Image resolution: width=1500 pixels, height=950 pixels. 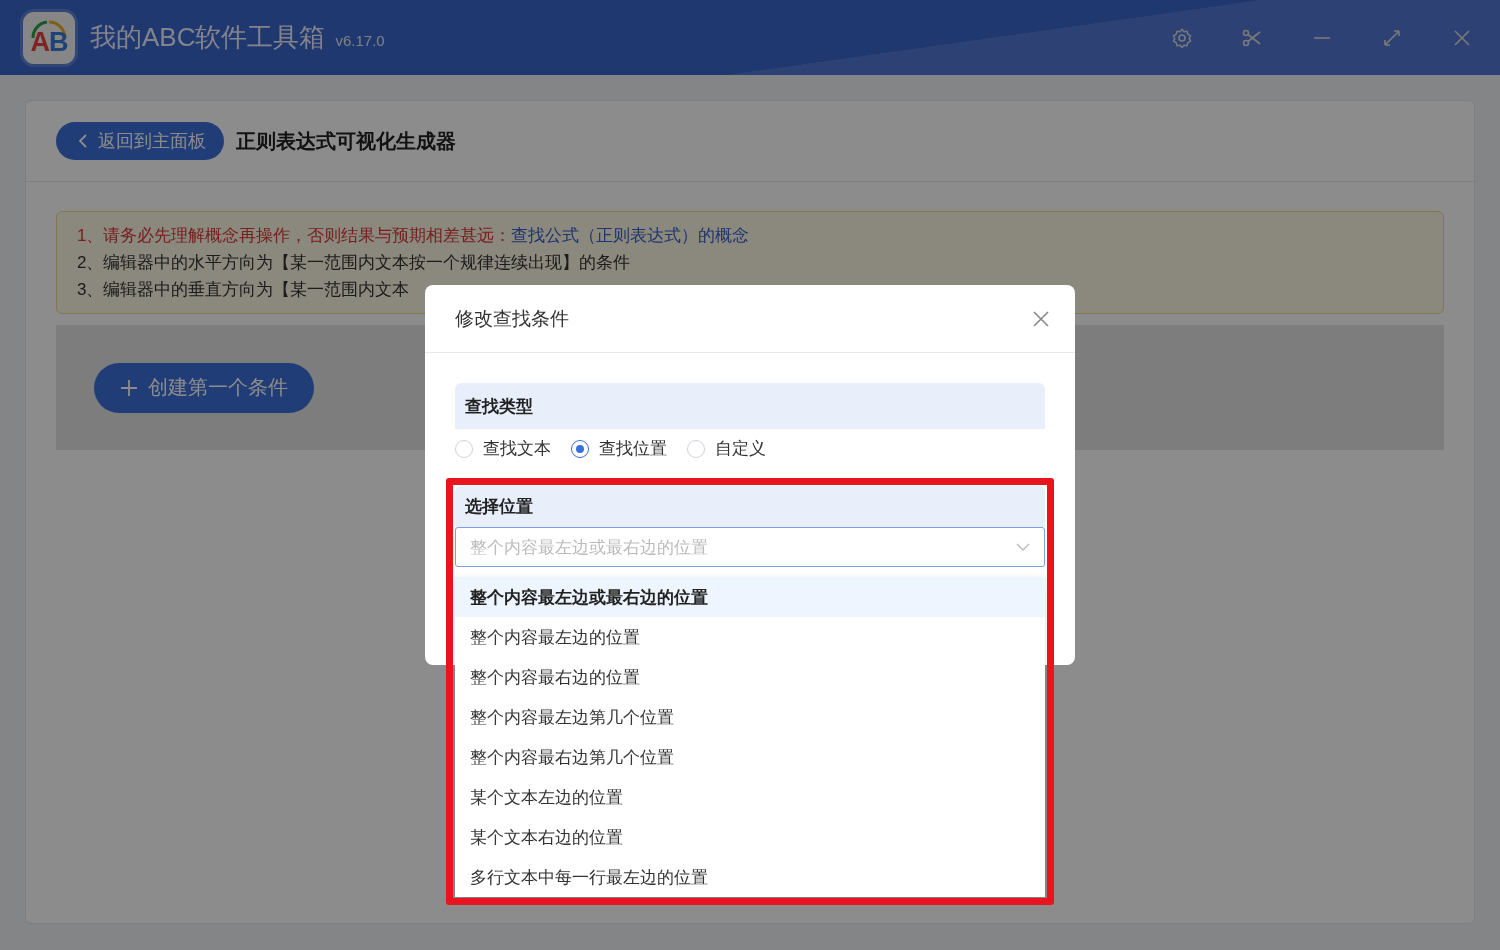 What do you see at coordinates (750, 597) in the screenshot?
I see `dropdown-option: 整个内容最左边或最右边的位置` at bounding box center [750, 597].